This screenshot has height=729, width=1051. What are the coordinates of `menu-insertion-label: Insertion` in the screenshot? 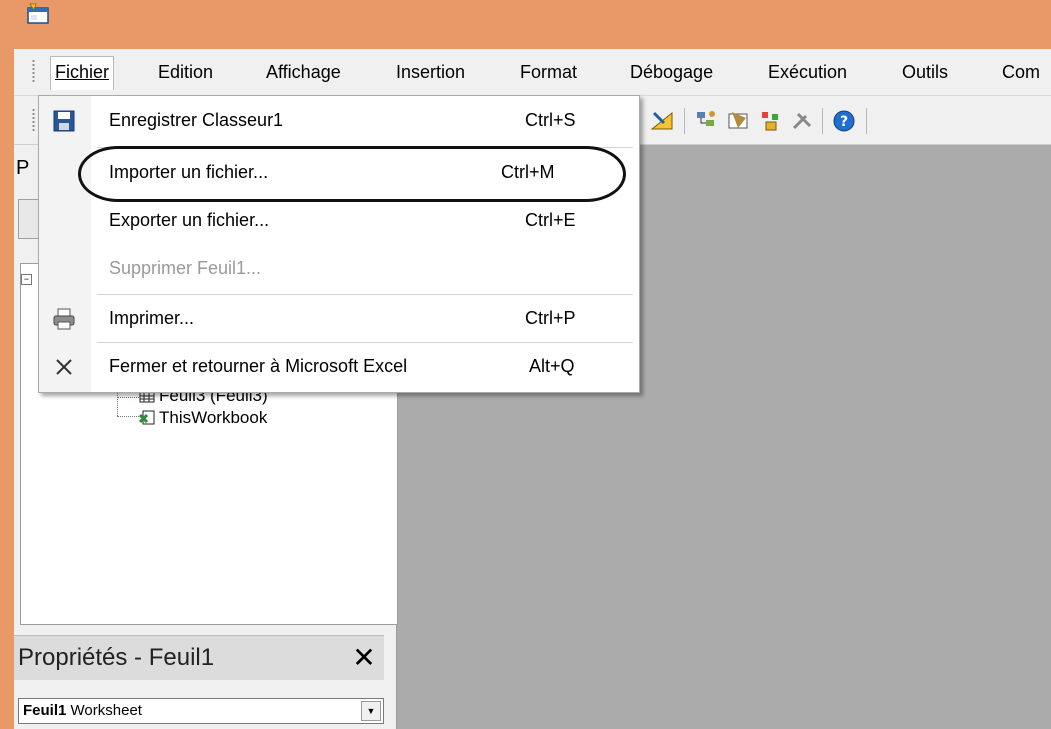 It's located at (431, 72).